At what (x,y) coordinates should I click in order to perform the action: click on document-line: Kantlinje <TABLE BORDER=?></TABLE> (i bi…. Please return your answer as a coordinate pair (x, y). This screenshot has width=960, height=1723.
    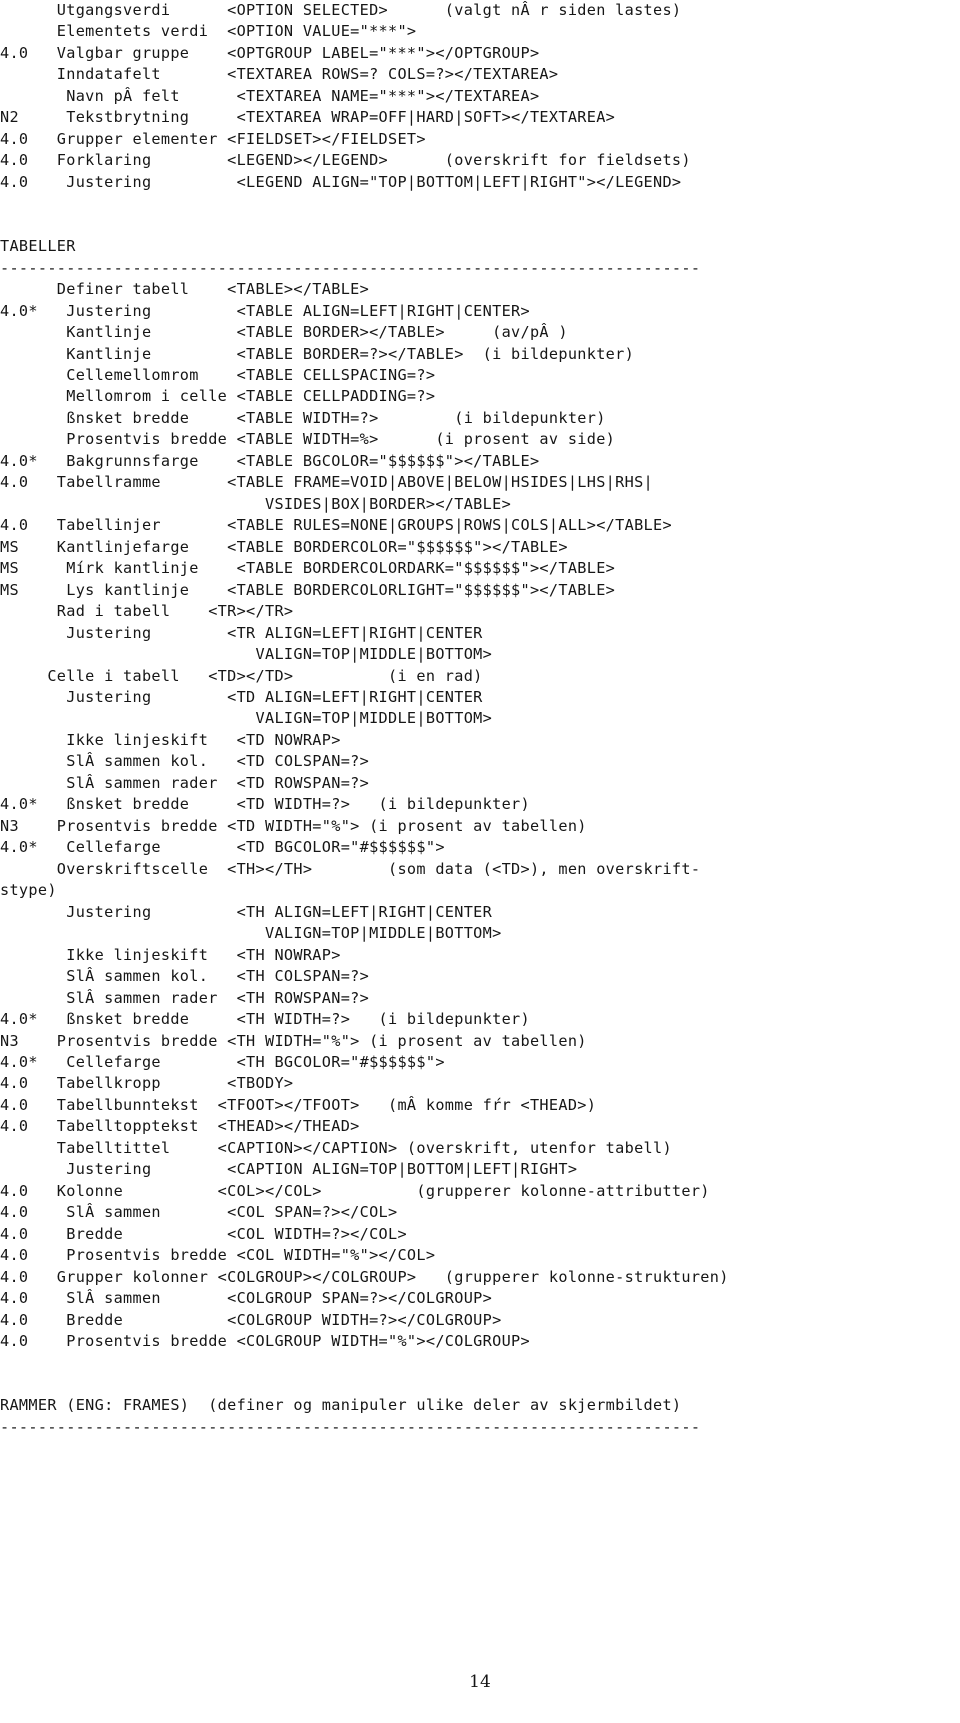
    Looking at the image, I should click on (317, 353).